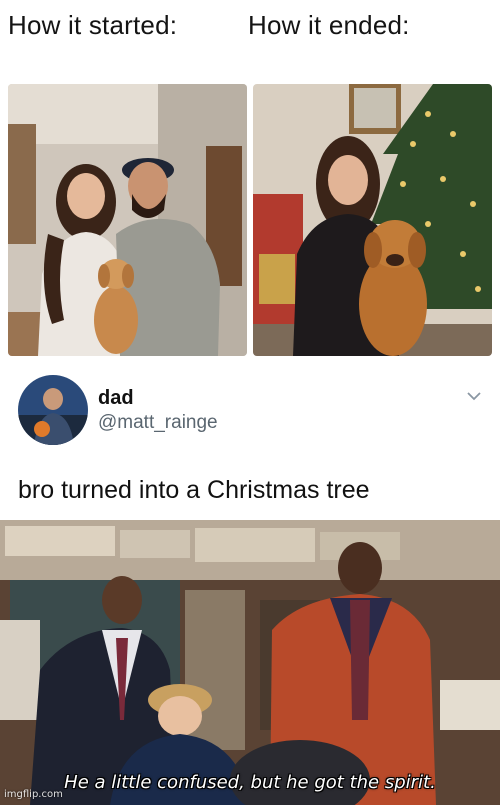 The image size is (500, 805). I want to click on tweet-text: bro turned into a Christmas tree, so click(194, 490).